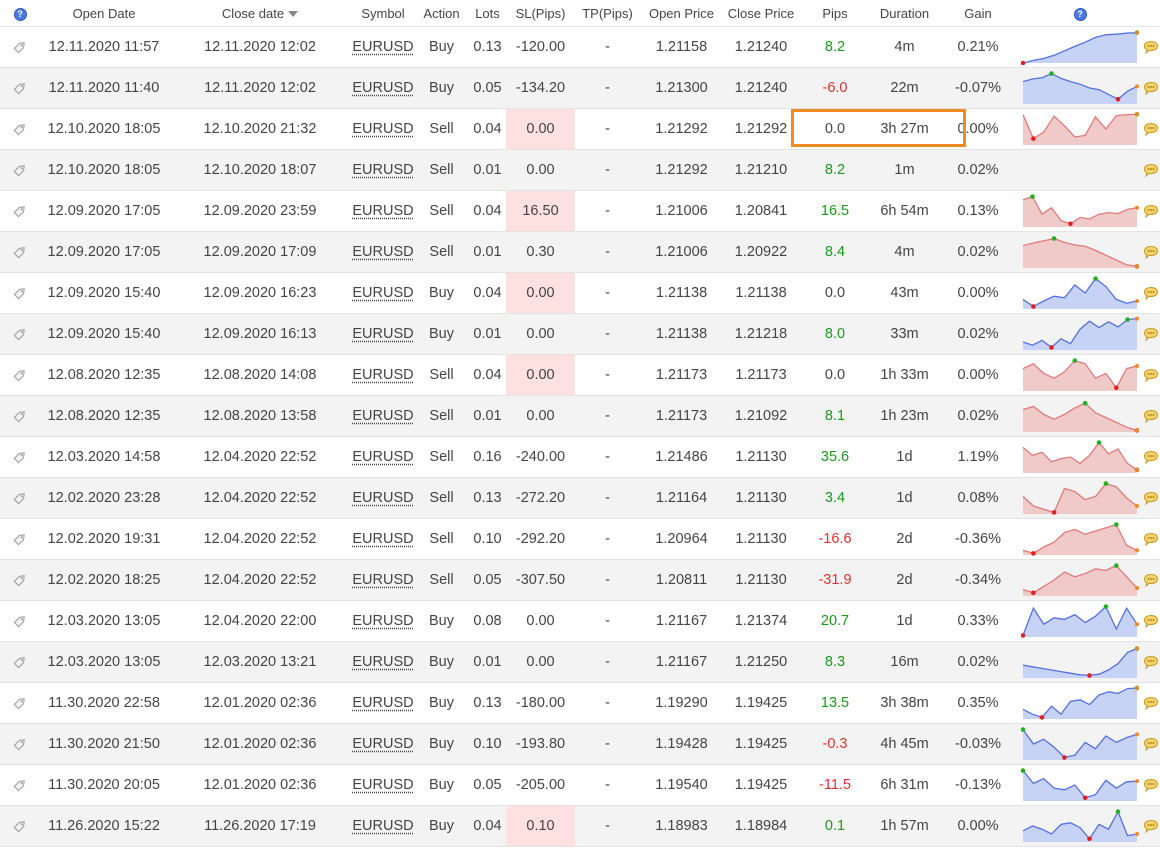 This screenshot has width=1160, height=851. Describe the element at coordinates (540, 13) in the screenshot. I see `header-sl: SL(Pips)` at that location.